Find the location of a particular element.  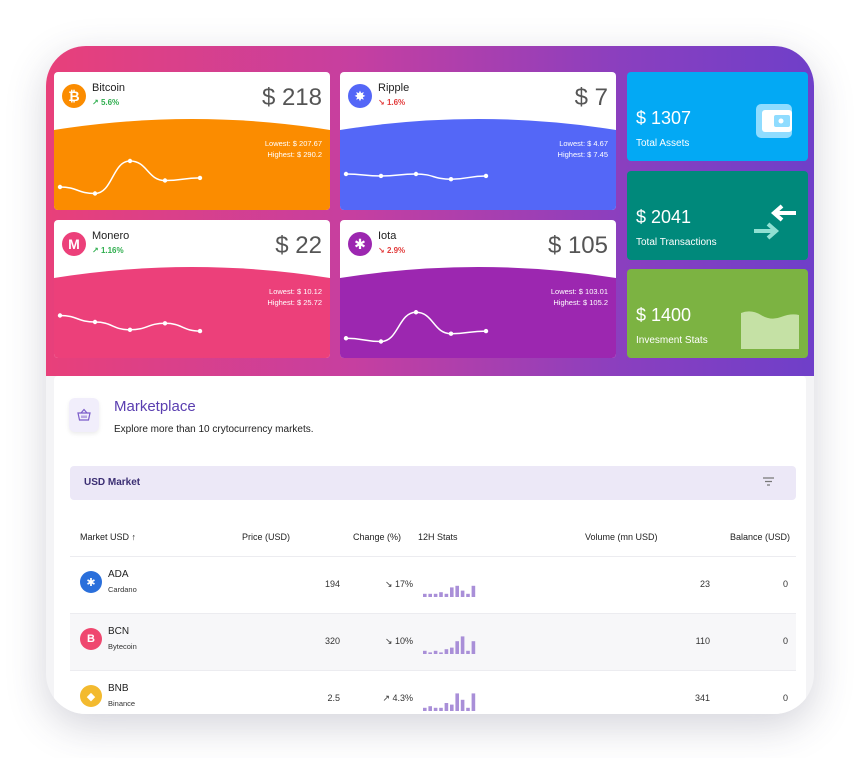

total-assets-card: $ 1307 Total Assets is located at coordinates (717, 116).